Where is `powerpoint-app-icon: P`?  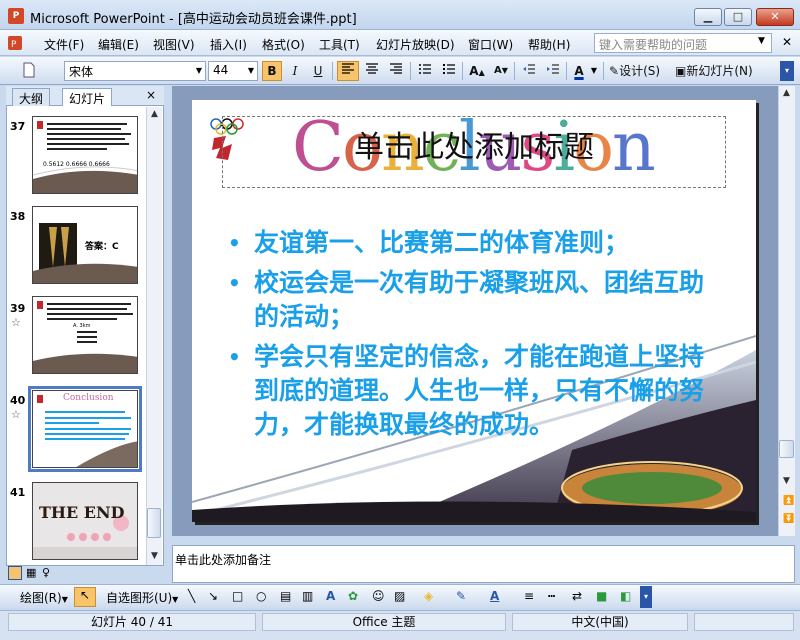 powerpoint-app-icon: P is located at coordinates (16, 16).